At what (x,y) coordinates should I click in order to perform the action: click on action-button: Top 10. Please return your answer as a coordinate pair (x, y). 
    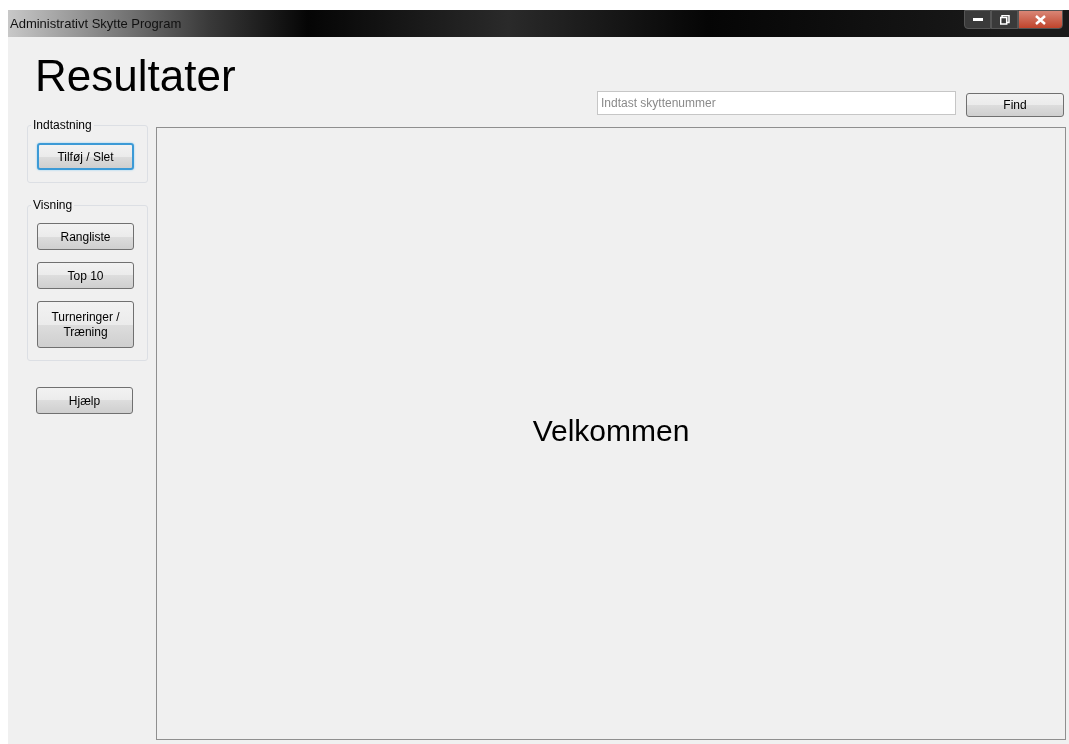
    Looking at the image, I should click on (85, 275).